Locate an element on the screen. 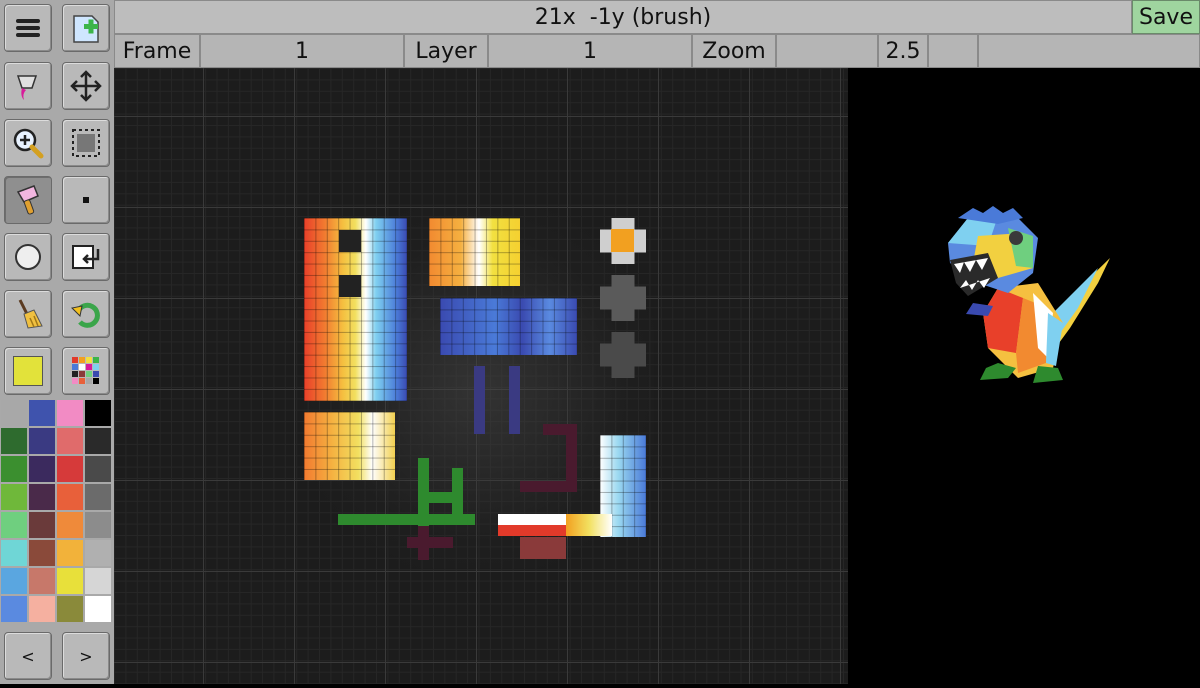 The height and width of the screenshot is (688, 1200). selection-box-icon is located at coordinates (86, 143).